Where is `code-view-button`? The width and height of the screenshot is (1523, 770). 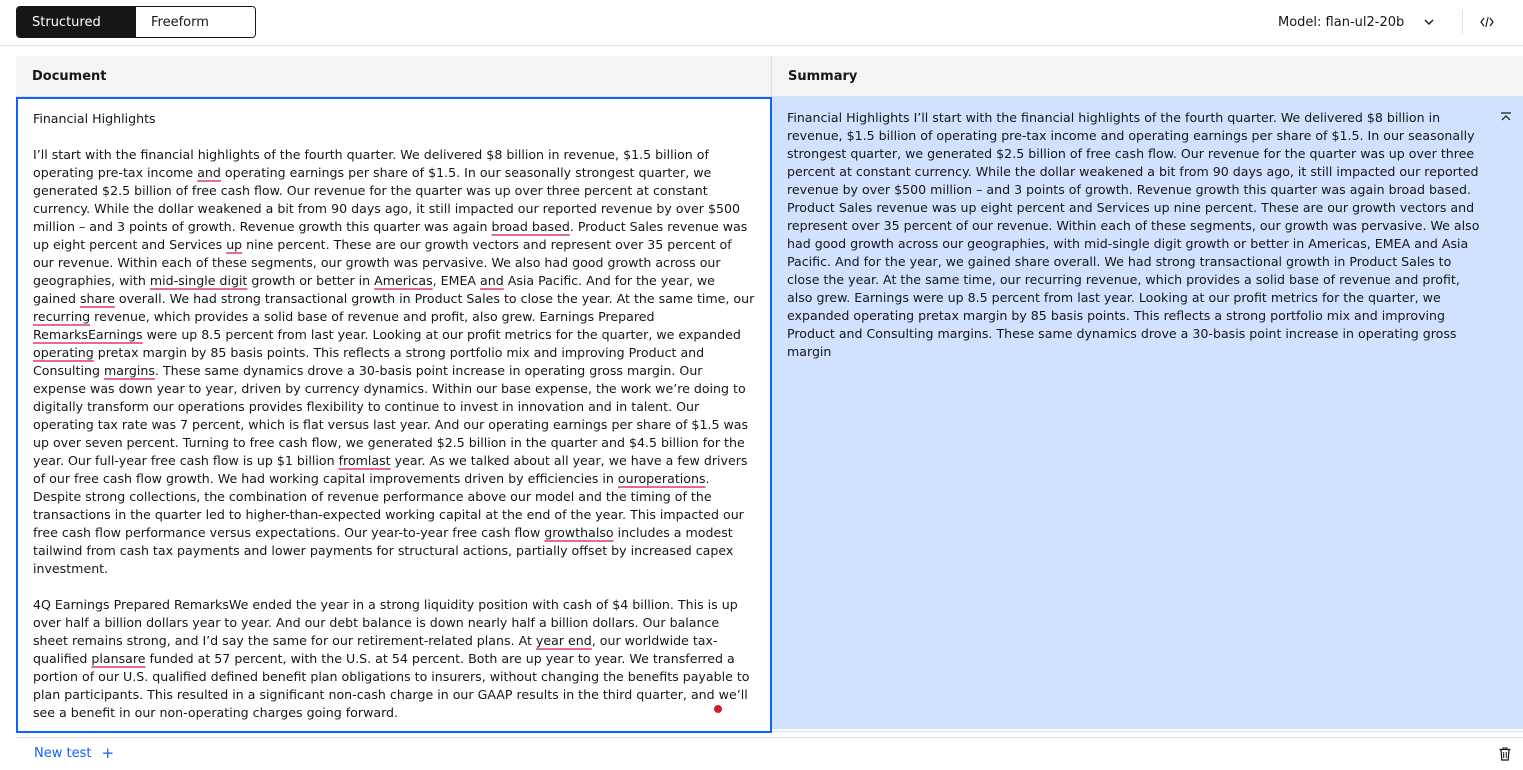 code-view-button is located at coordinates (1487, 22).